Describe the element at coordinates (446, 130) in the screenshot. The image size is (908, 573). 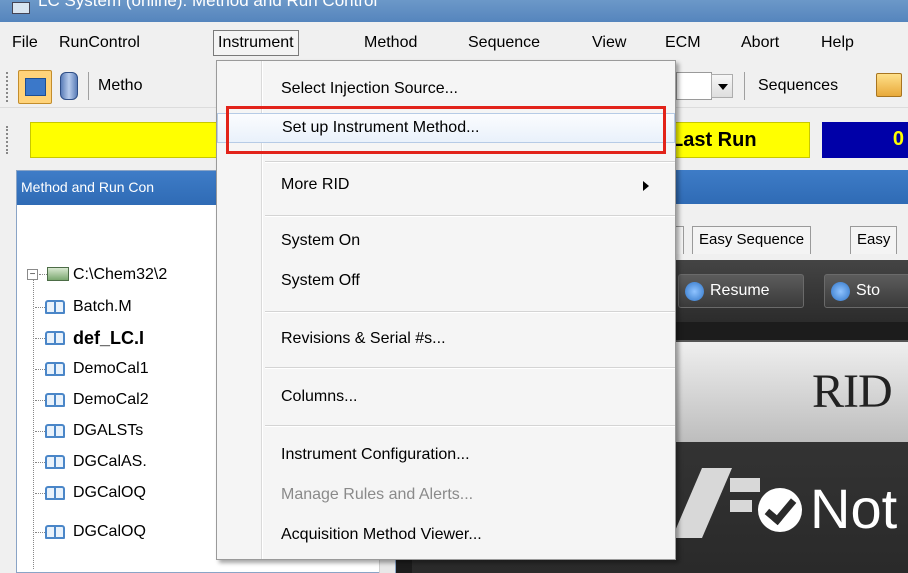
I see `annotation-highlight-box` at that location.